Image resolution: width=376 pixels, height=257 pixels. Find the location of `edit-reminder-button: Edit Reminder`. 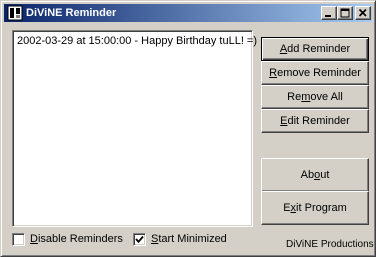

edit-reminder-button: Edit Reminder is located at coordinates (315, 121).